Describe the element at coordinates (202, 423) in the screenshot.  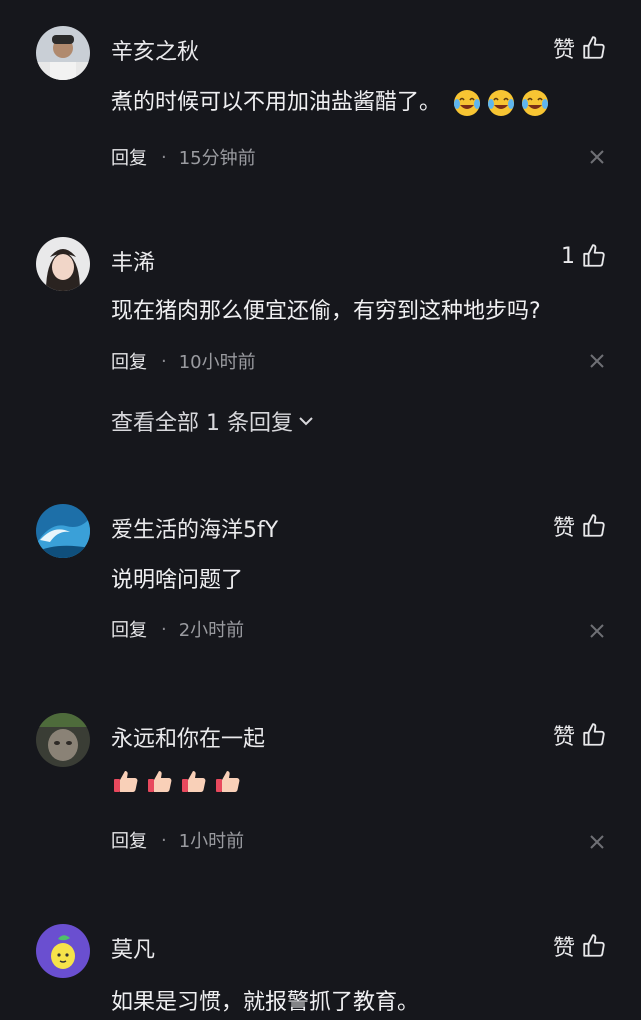
I see `view-all-replies-label: 查看全部 1 条回复` at that location.